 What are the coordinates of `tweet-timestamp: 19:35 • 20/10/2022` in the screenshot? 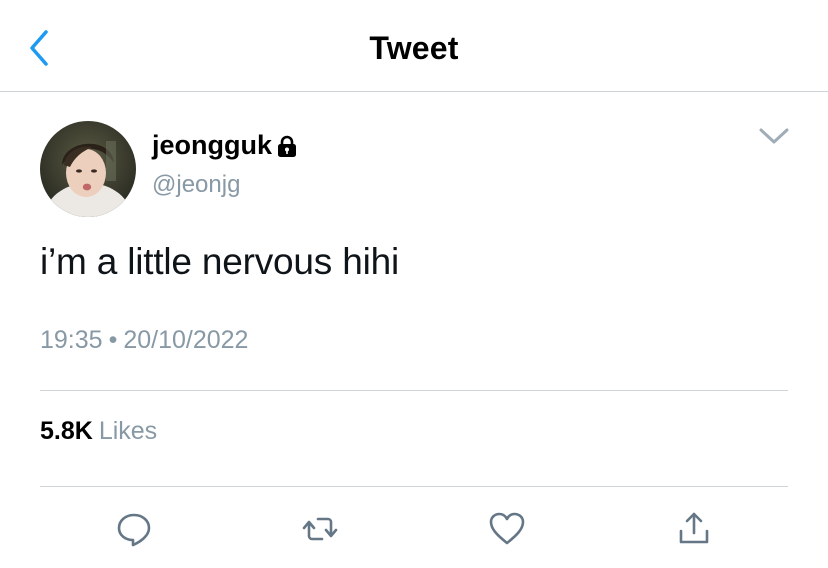 It's located at (144, 340).